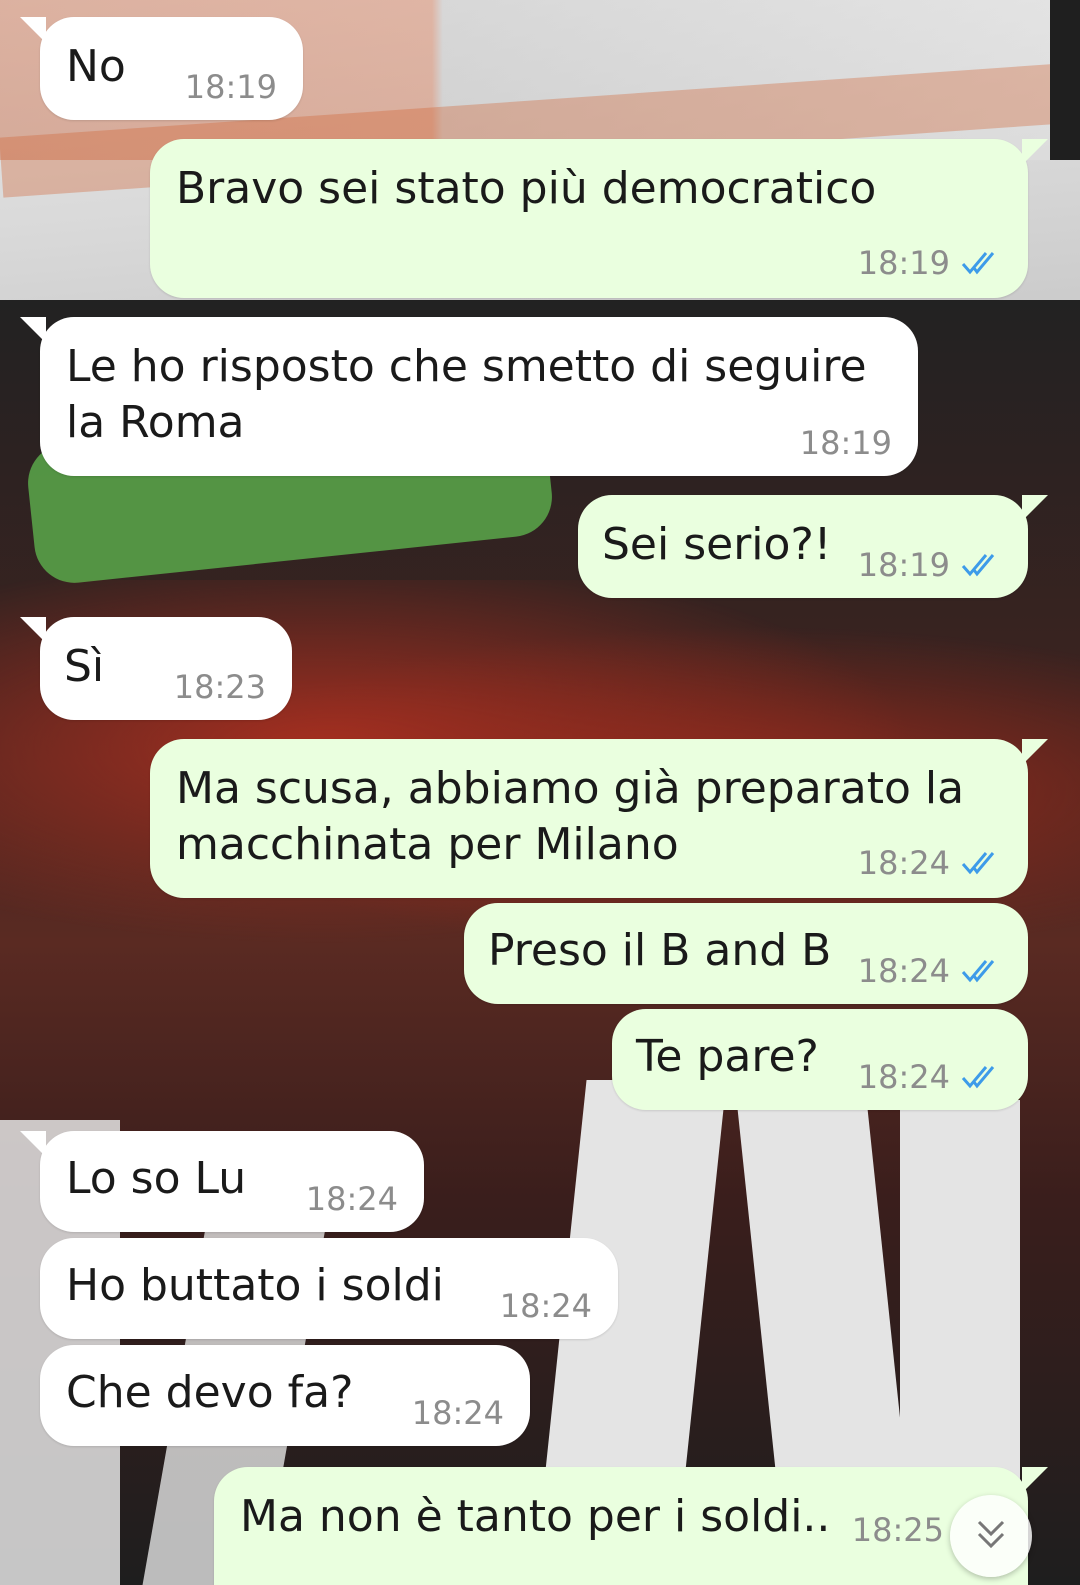 The image size is (1080, 1585). I want to click on message-bubble-outgoing: Ma non è tanto per i soldi.. 18:25, so click(631, 1526).